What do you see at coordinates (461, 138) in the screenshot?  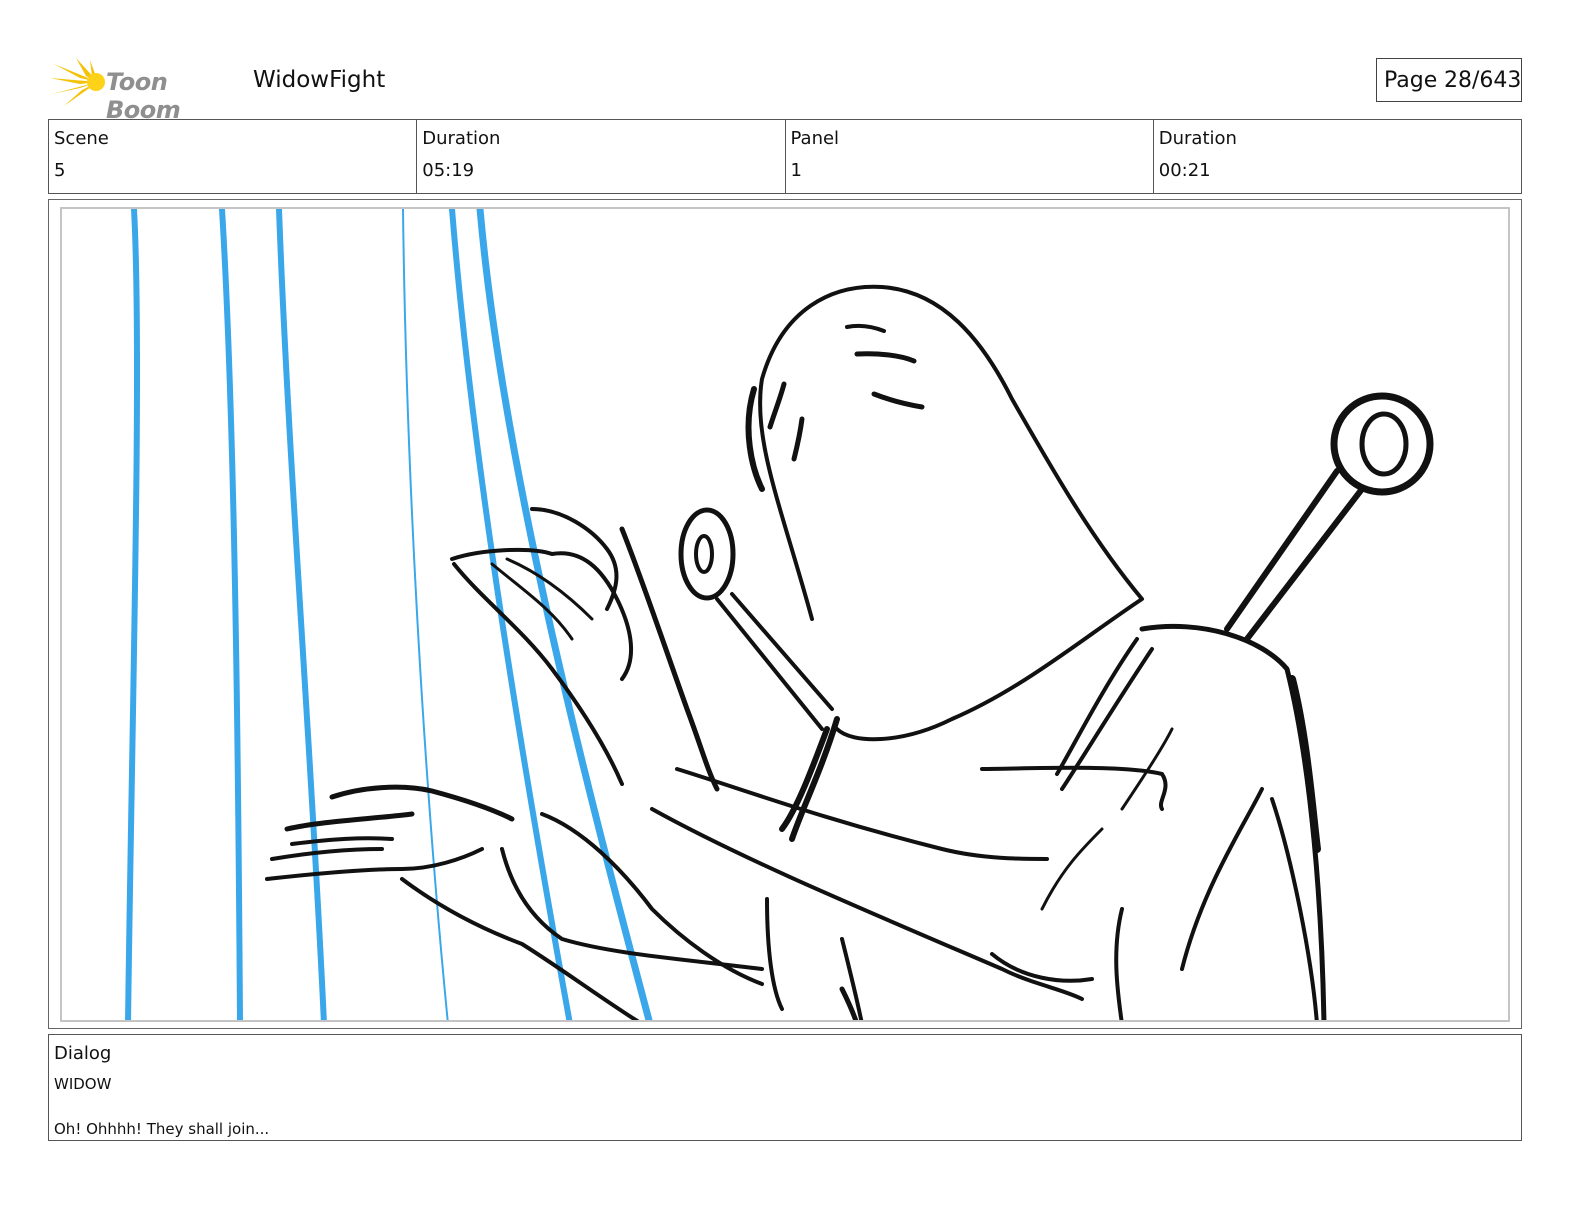 I see `scene-duration-label: Duration` at bounding box center [461, 138].